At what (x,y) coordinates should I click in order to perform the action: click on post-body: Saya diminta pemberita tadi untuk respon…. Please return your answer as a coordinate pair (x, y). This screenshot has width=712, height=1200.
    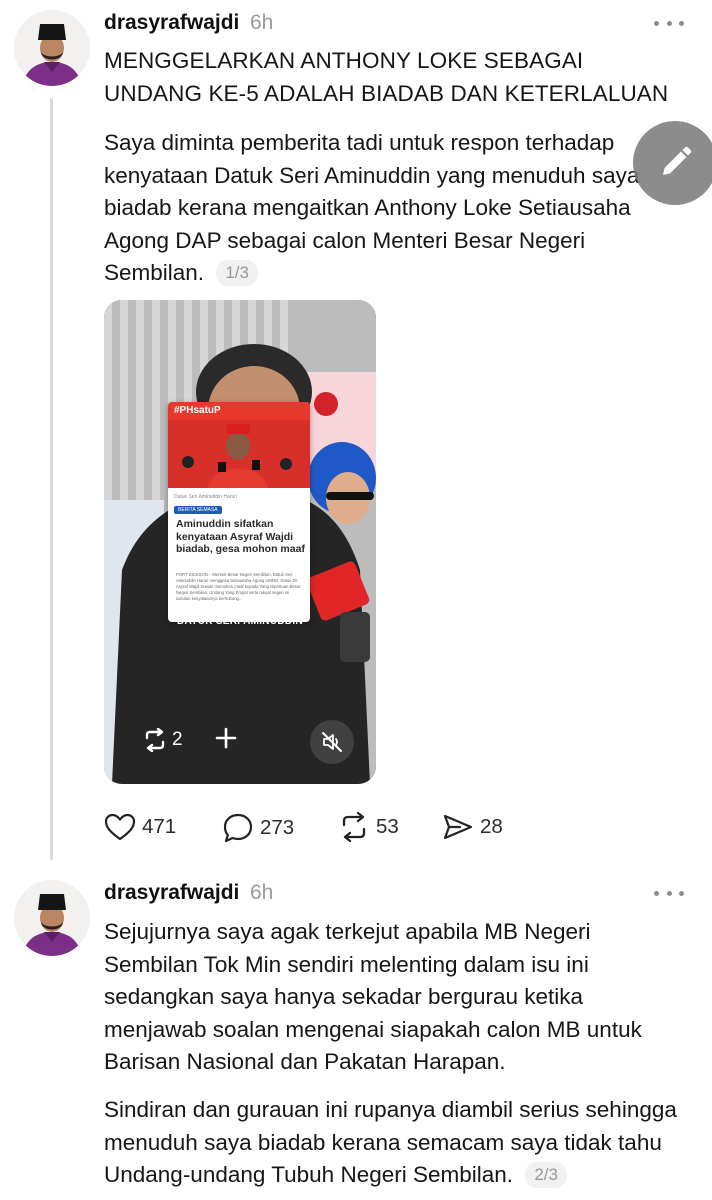
    Looking at the image, I should click on (394, 208).